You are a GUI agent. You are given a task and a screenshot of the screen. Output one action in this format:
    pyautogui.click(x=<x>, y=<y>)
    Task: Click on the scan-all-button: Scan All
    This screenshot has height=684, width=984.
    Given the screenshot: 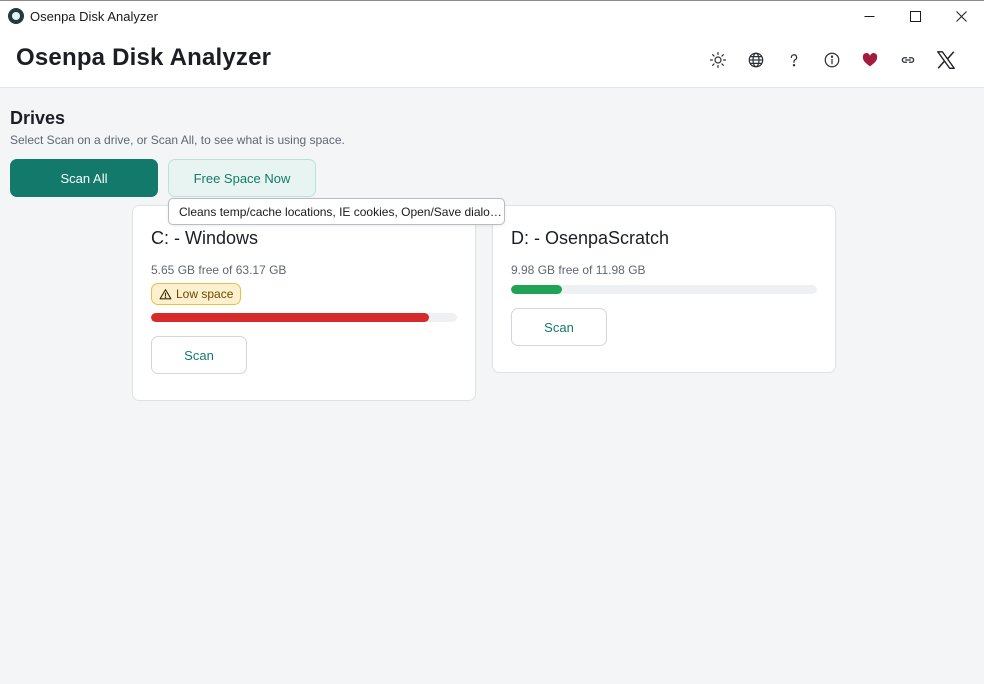 What is the action you would take?
    pyautogui.click(x=84, y=178)
    